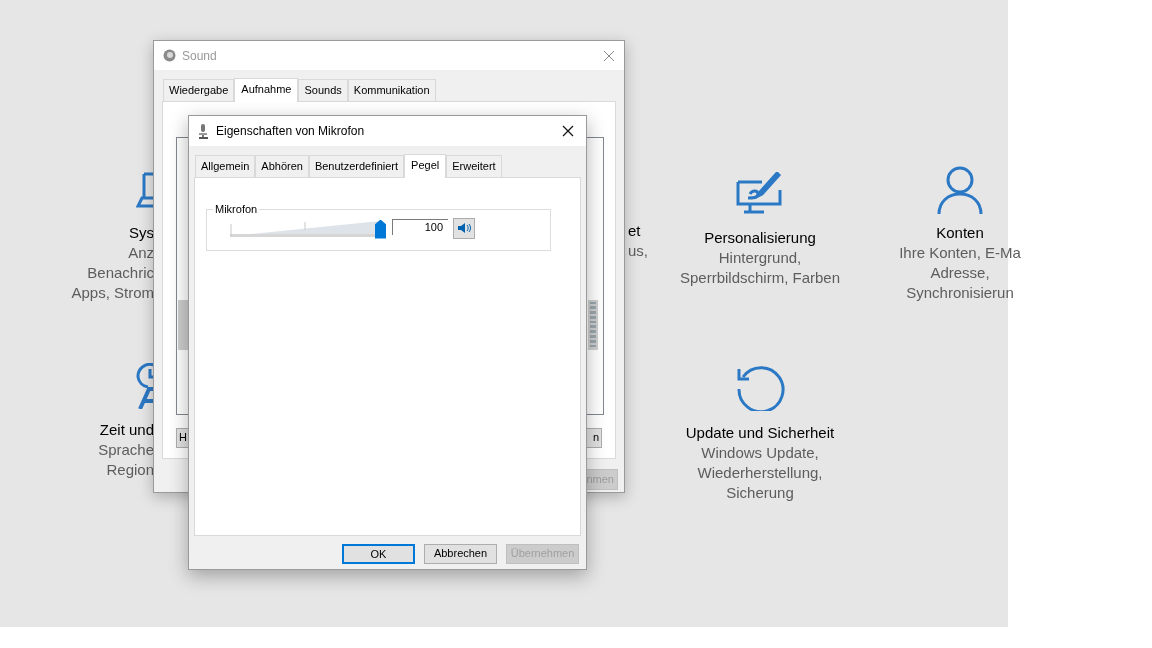 The image size is (1152, 648). What do you see at coordinates (425, 166) in the screenshot?
I see `tab: Pegel` at bounding box center [425, 166].